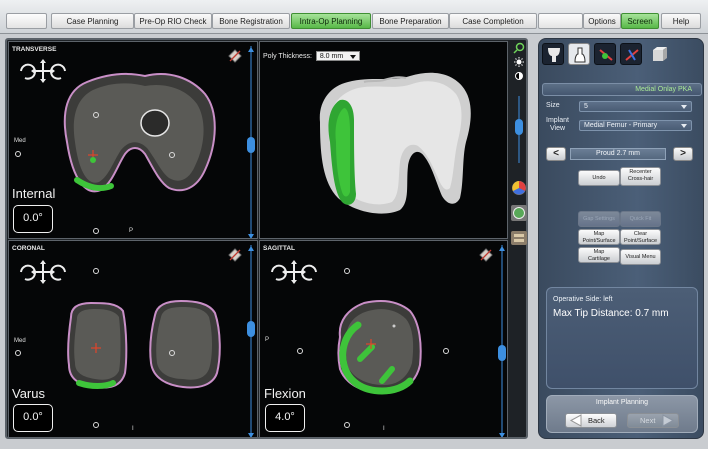  What do you see at coordinates (611, 313) in the screenshot?
I see `max-tip-distance-text: Max Tip Distance: 0.7 mm` at bounding box center [611, 313].